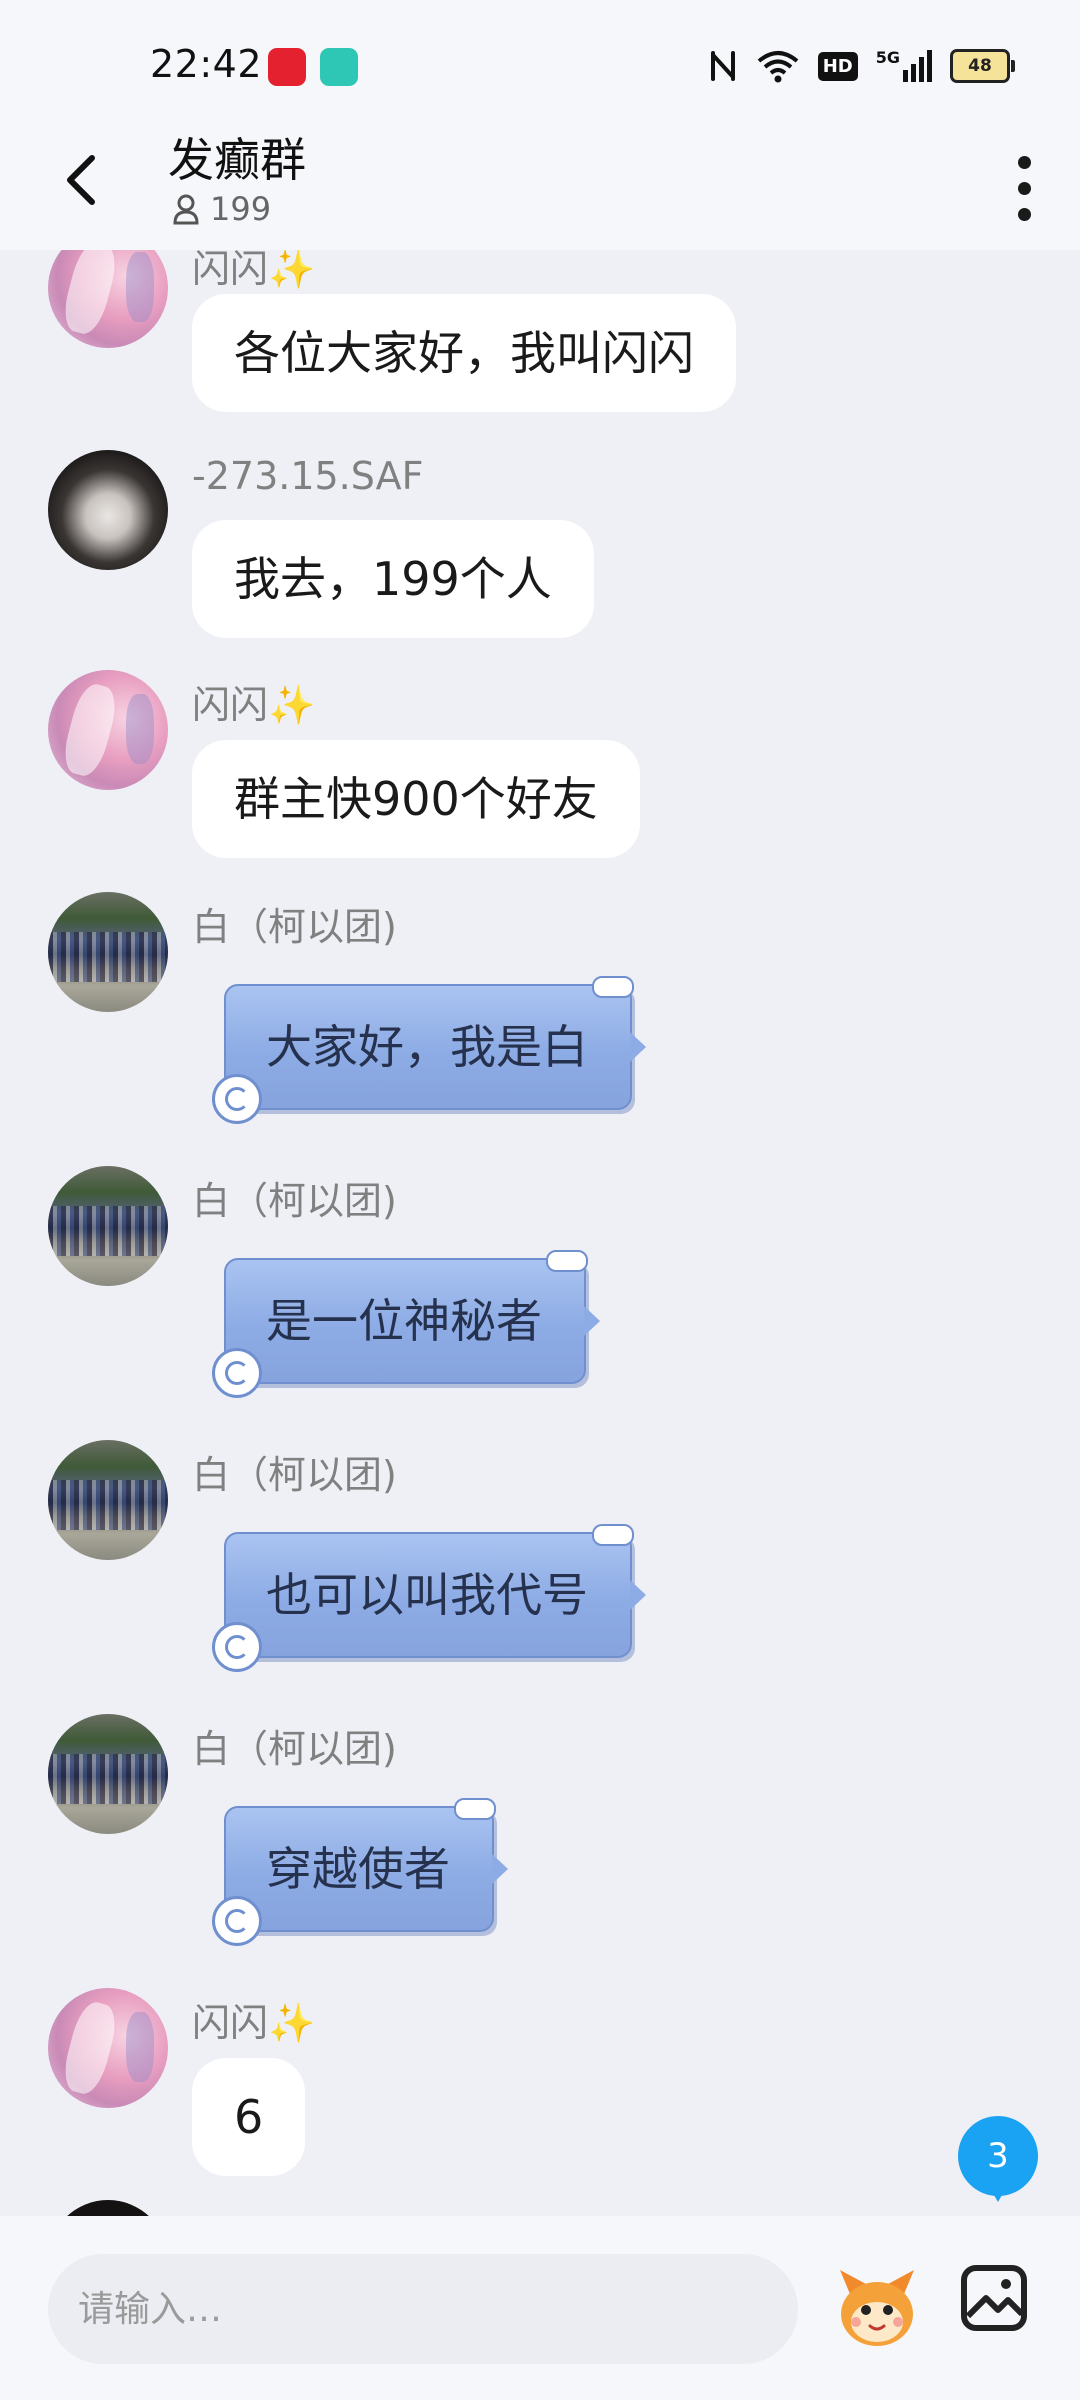  What do you see at coordinates (982, 66) in the screenshot?
I see `battery-icon: 48` at bounding box center [982, 66].